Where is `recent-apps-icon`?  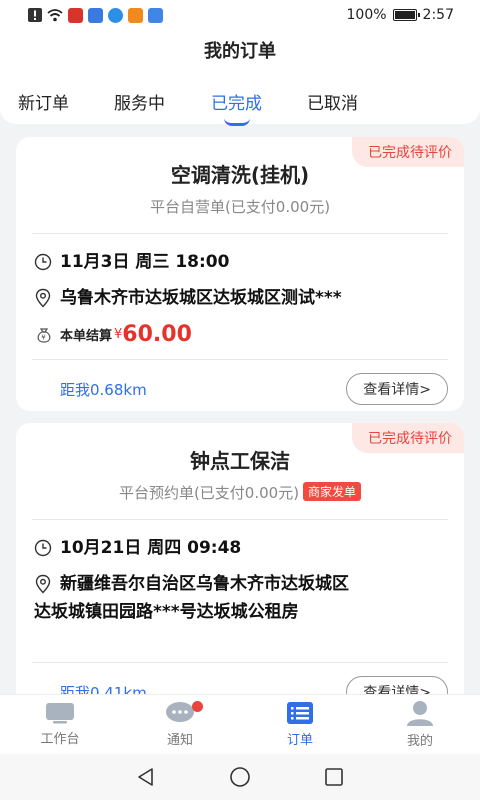 recent-apps-icon is located at coordinates (334, 777).